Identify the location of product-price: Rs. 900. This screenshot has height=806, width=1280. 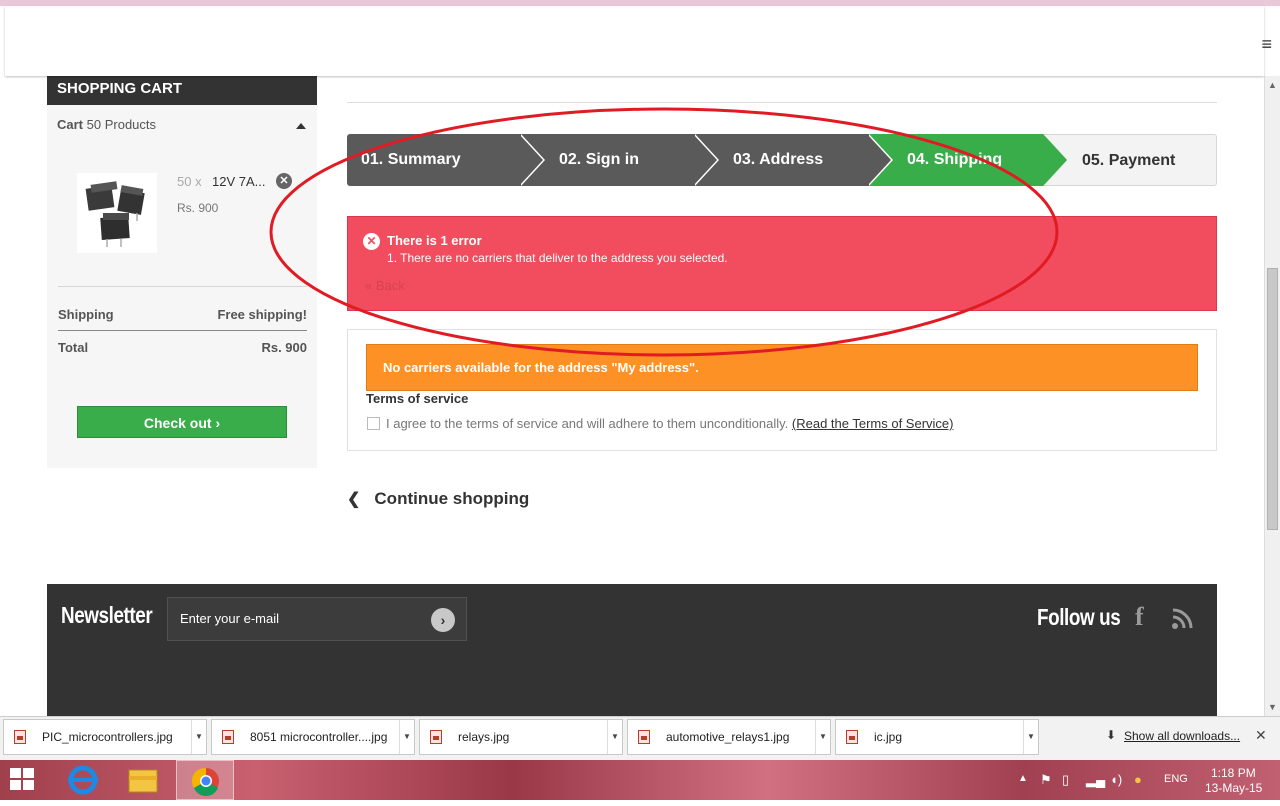
(198, 208).